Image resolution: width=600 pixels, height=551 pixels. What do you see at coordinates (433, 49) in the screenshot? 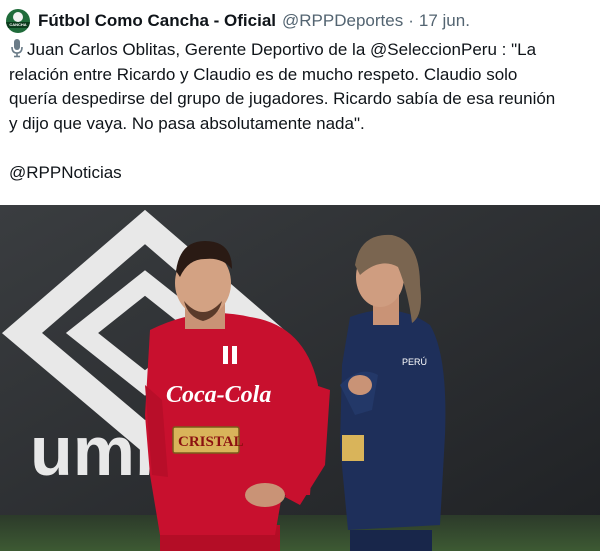
I see `mention-seleccionperu: @SeleccionPeru` at bounding box center [433, 49].